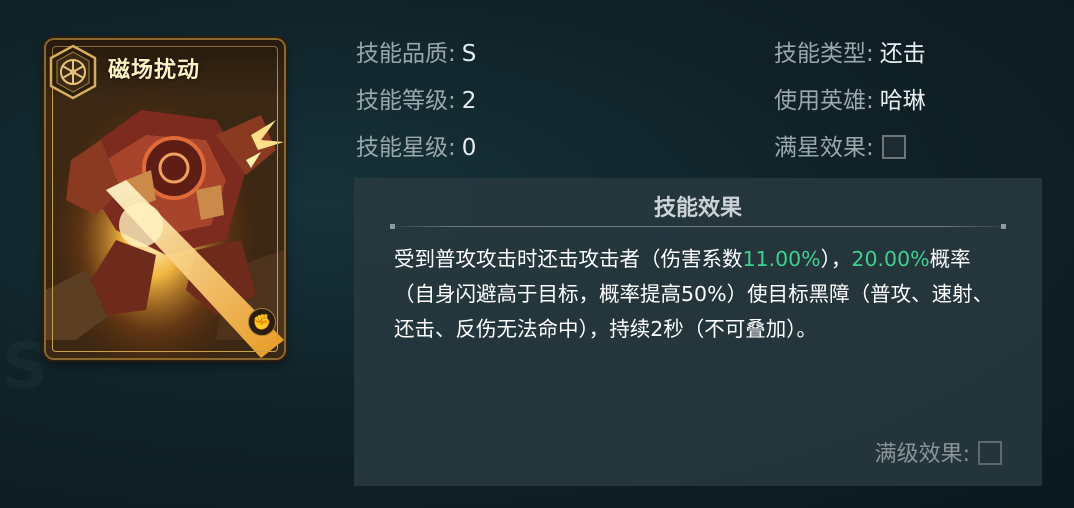  What do you see at coordinates (824, 101) in the screenshot?
I see `hero-label: 使用英雄:` at bounding box center [824, 101].